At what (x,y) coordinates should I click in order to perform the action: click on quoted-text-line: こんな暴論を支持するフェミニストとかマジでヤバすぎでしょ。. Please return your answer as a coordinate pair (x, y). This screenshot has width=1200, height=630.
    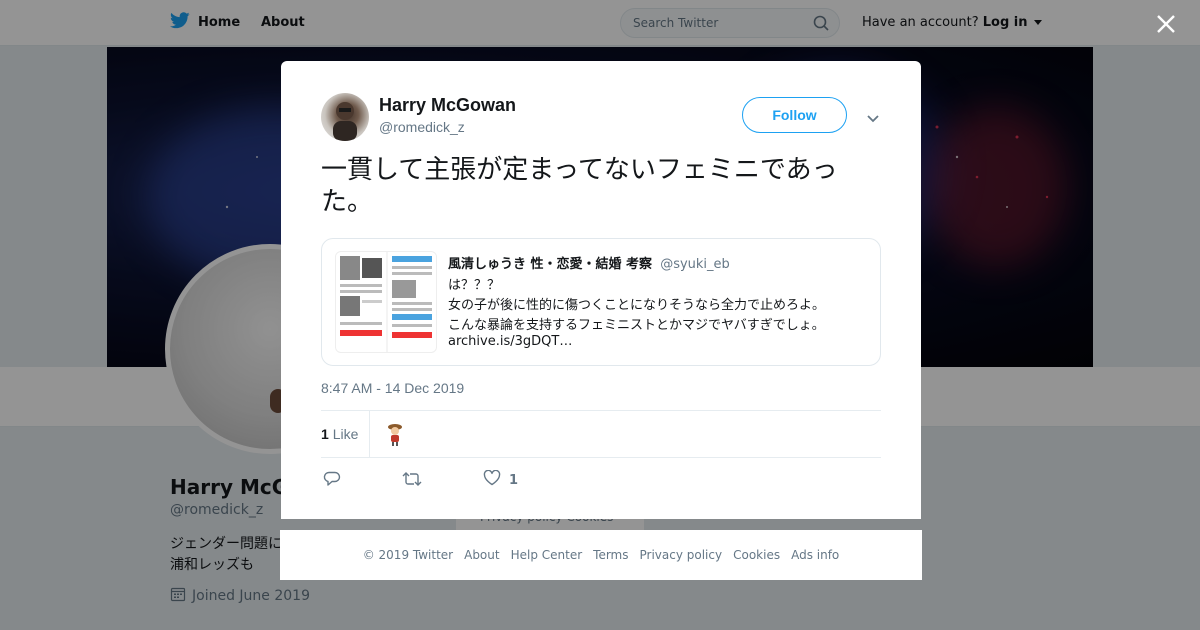
    Looking at the image, I should click on (636, 325).